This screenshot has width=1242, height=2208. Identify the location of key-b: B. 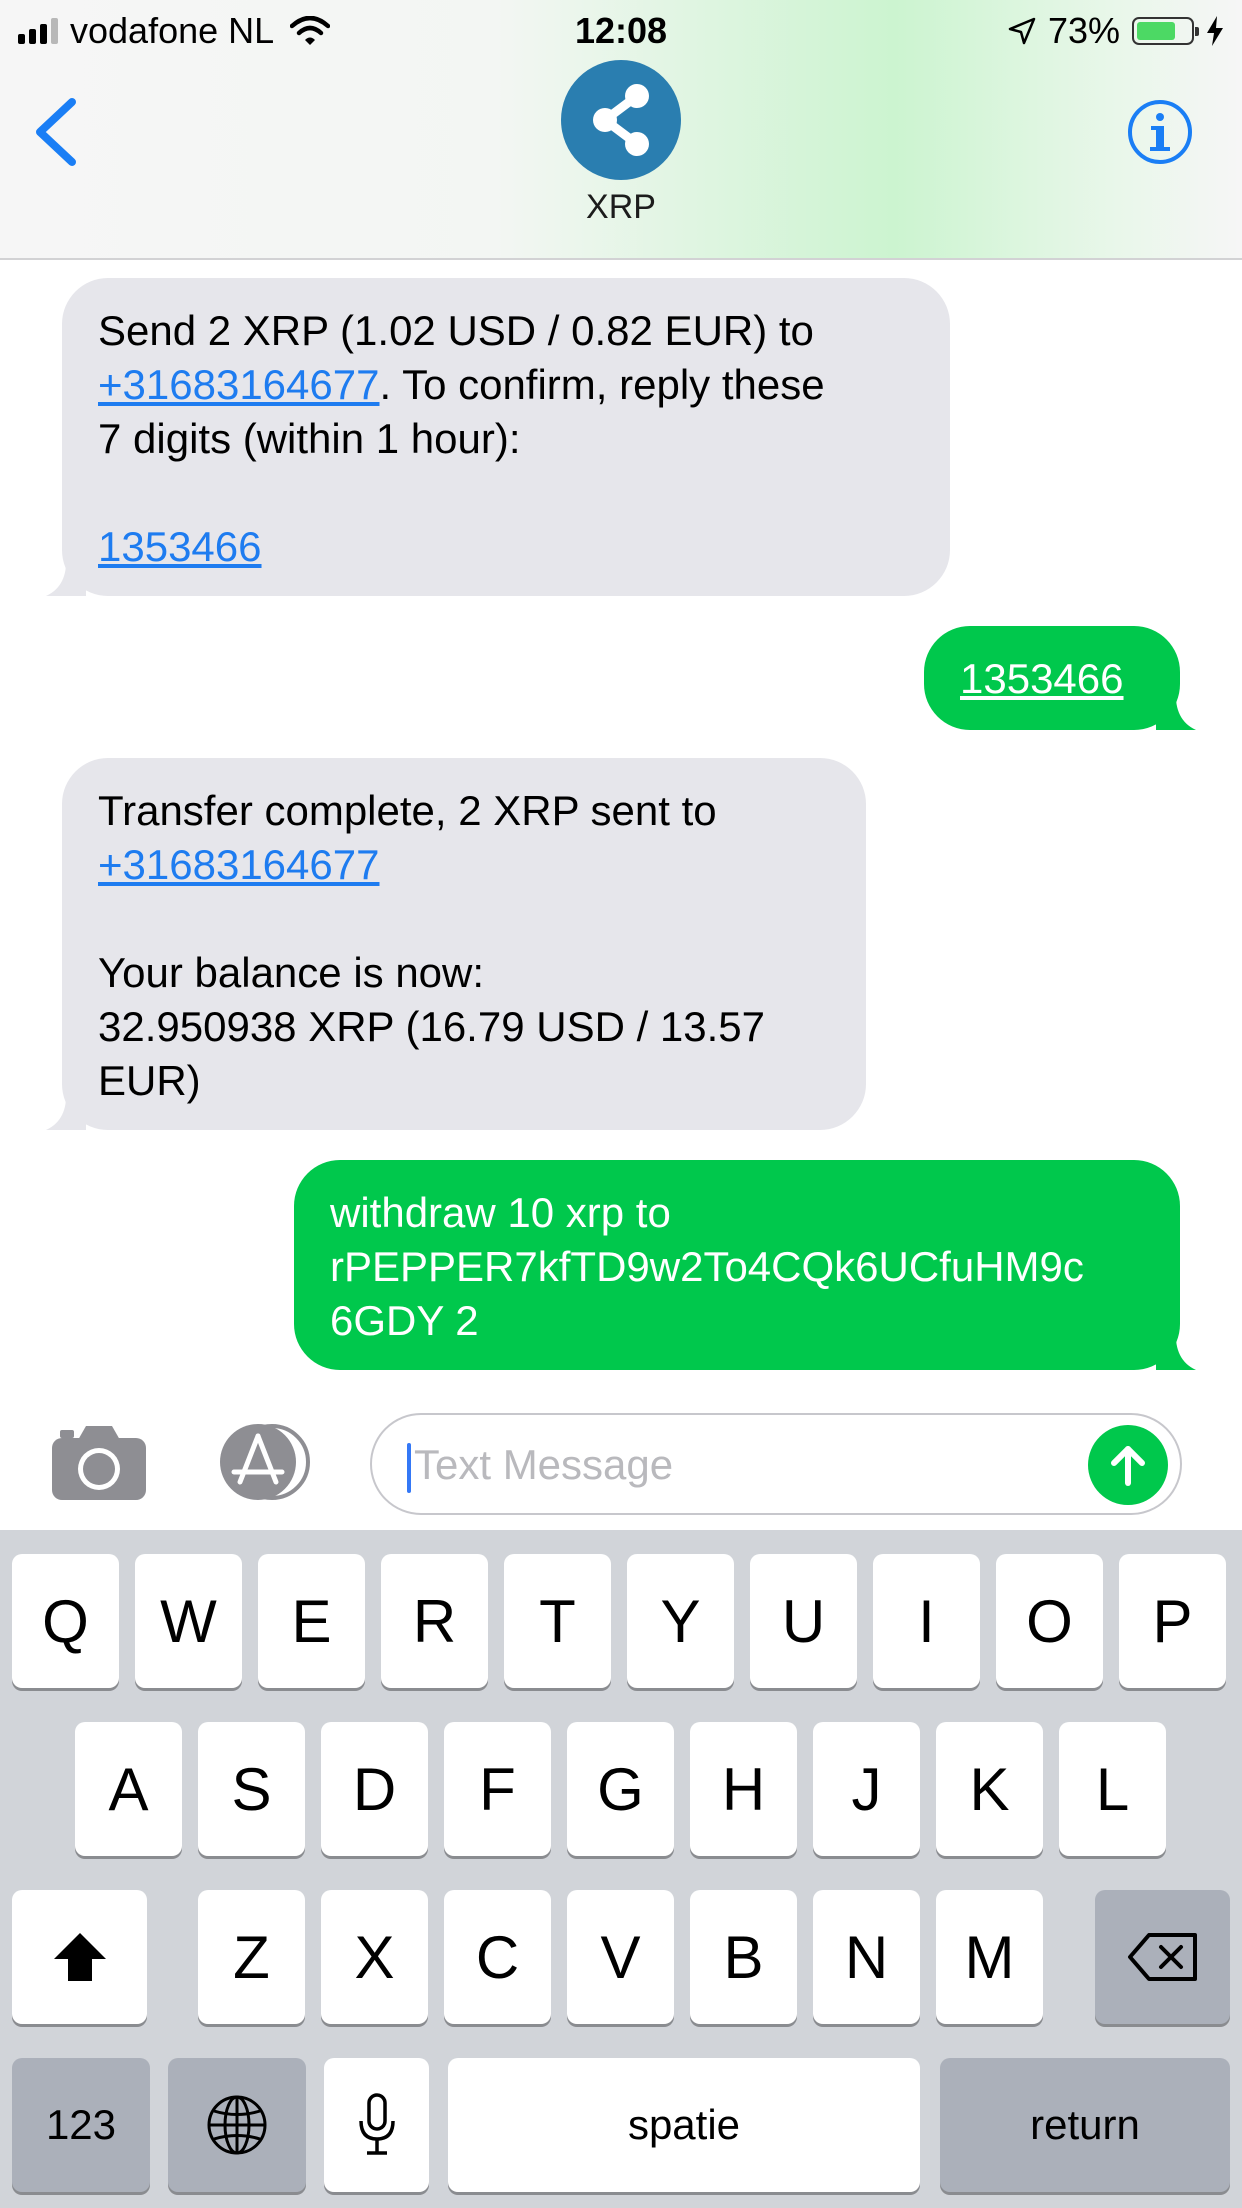
(743, 1957).